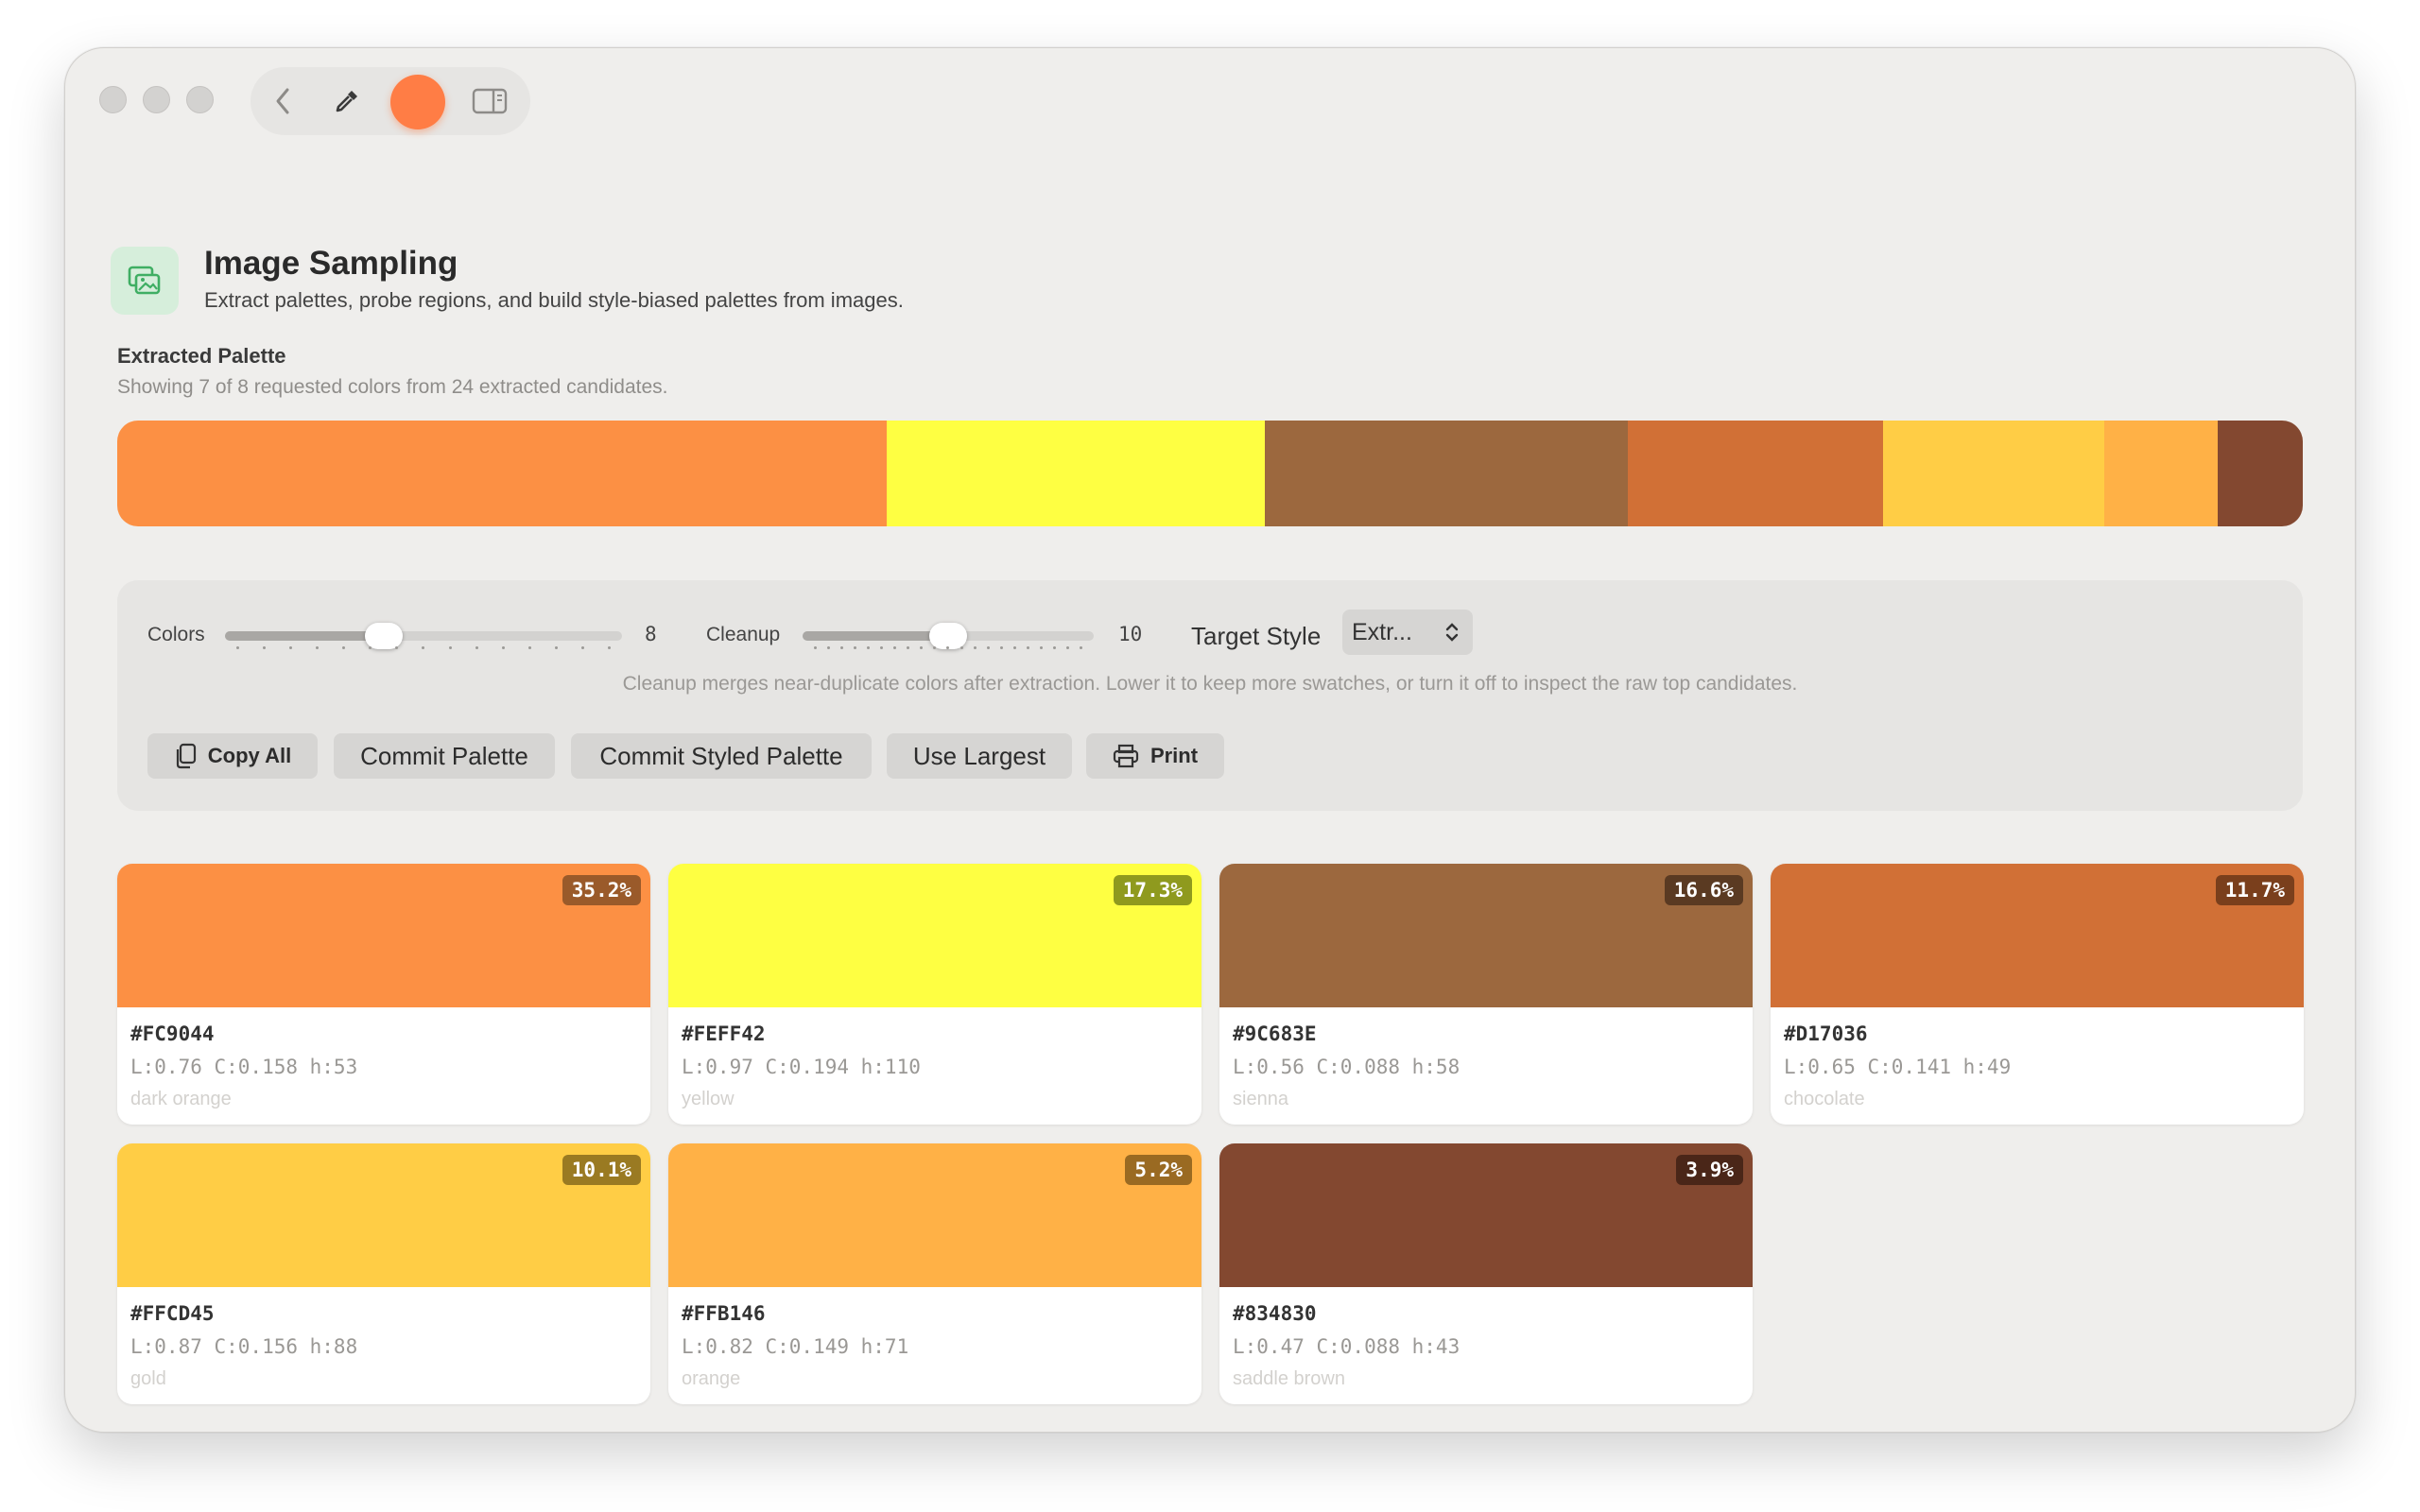 This screenshot has height=1512, width=2420. Describe the element at coordinates (113, 99) in the screenshot. I see `close-window-button` at that location.